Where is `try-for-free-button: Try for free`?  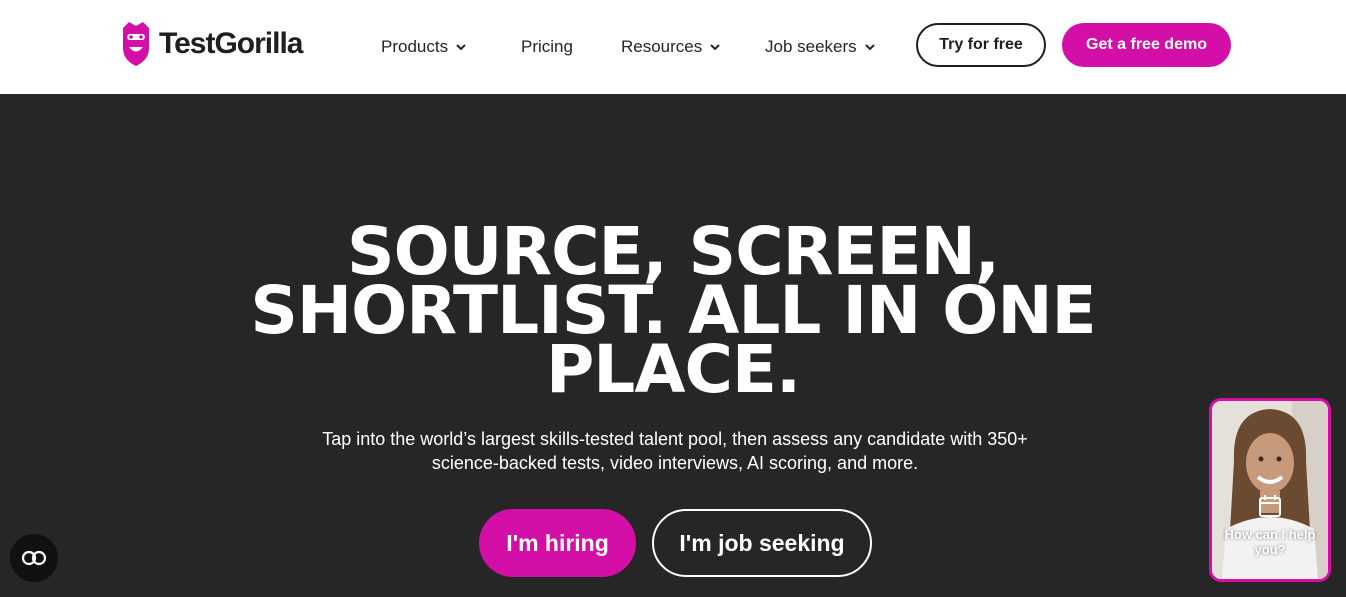 try-for-free-button: Try for free is located at coordinates (981, 45).